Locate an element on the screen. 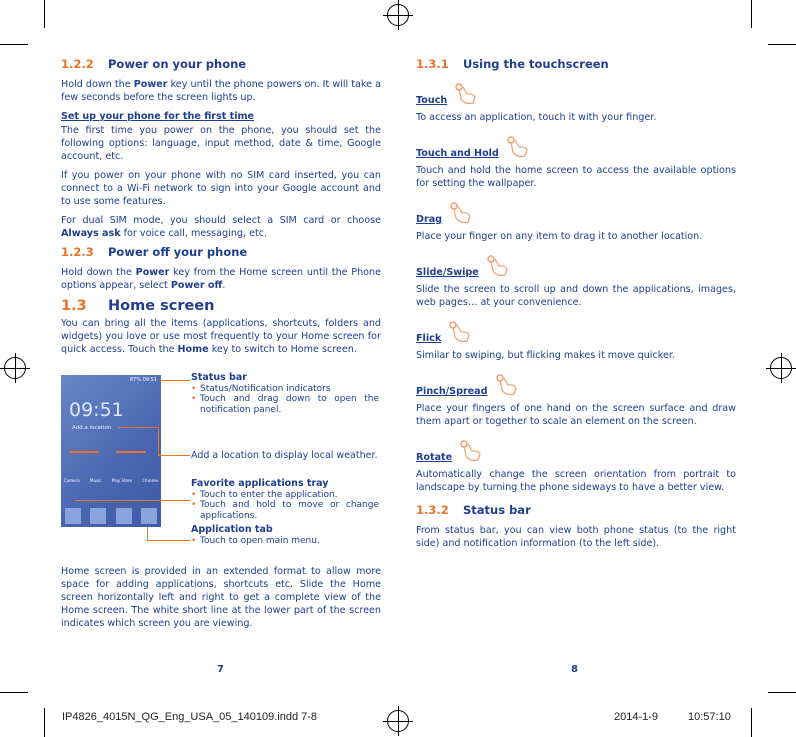  status-bar: 87% 09:51 is located at coordinates (143, 380).